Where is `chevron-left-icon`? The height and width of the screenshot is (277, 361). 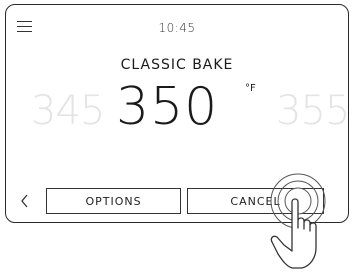
chevron-left-icon is located at coordinates (24, 201).